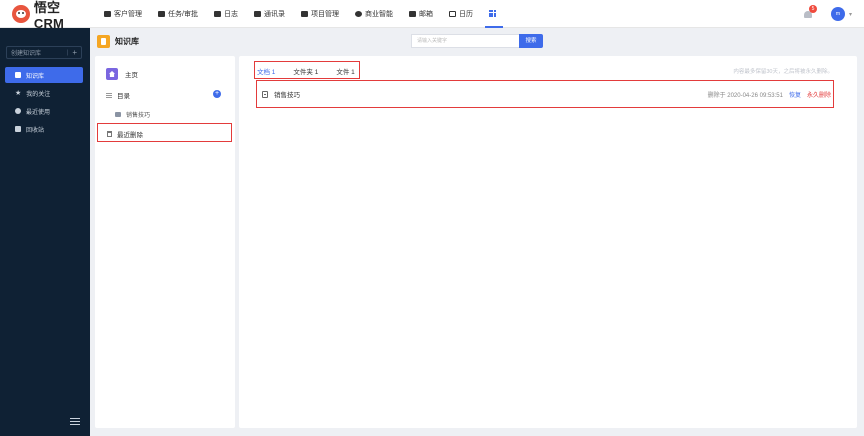 This screenshot has height=436, width=864. Describe the element at coordinates (257, 13) in the screenshot. I see `contacts-icon` at that location.